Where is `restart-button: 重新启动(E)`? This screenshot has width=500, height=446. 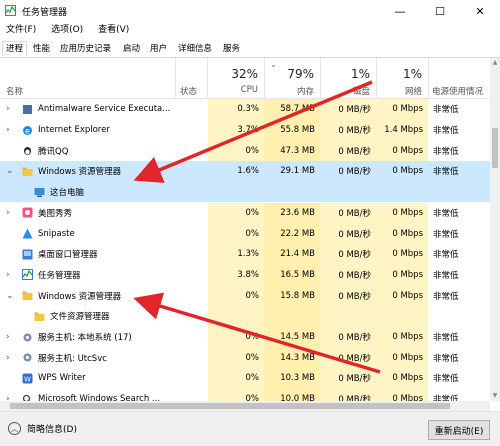 restart-button: 重新启动(E) is located at coordinates (459, 430).